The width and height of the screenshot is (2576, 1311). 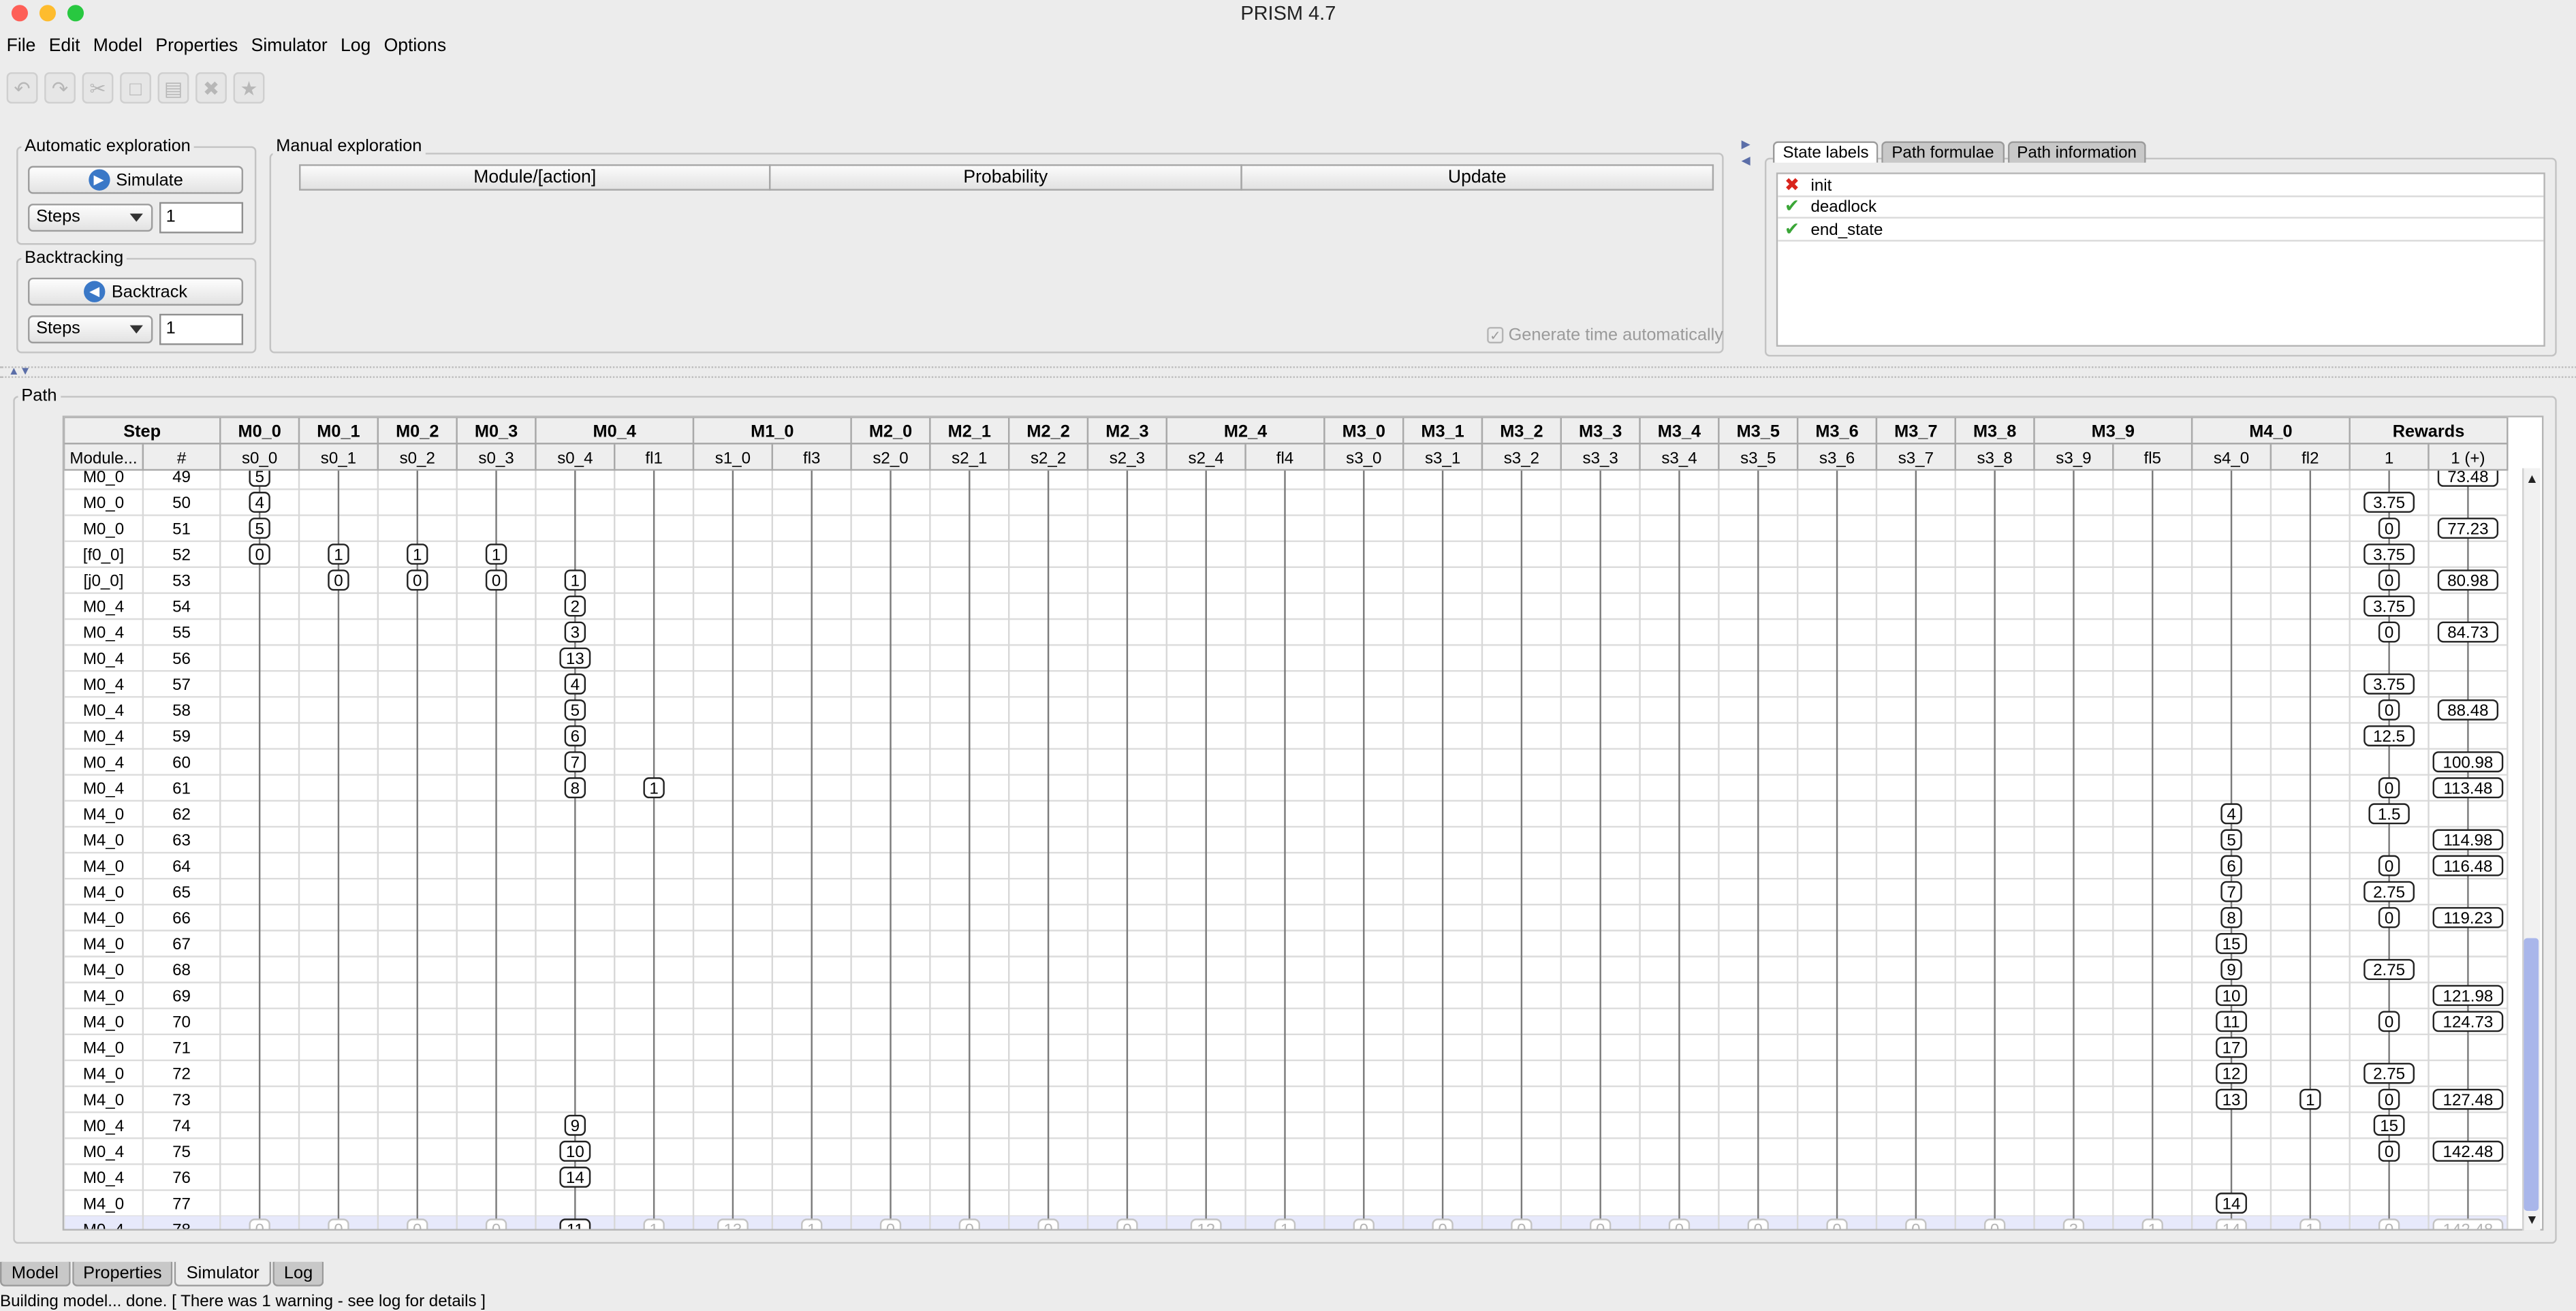 I want to click on menu-properties: Properties, so click(x=197, y=46).